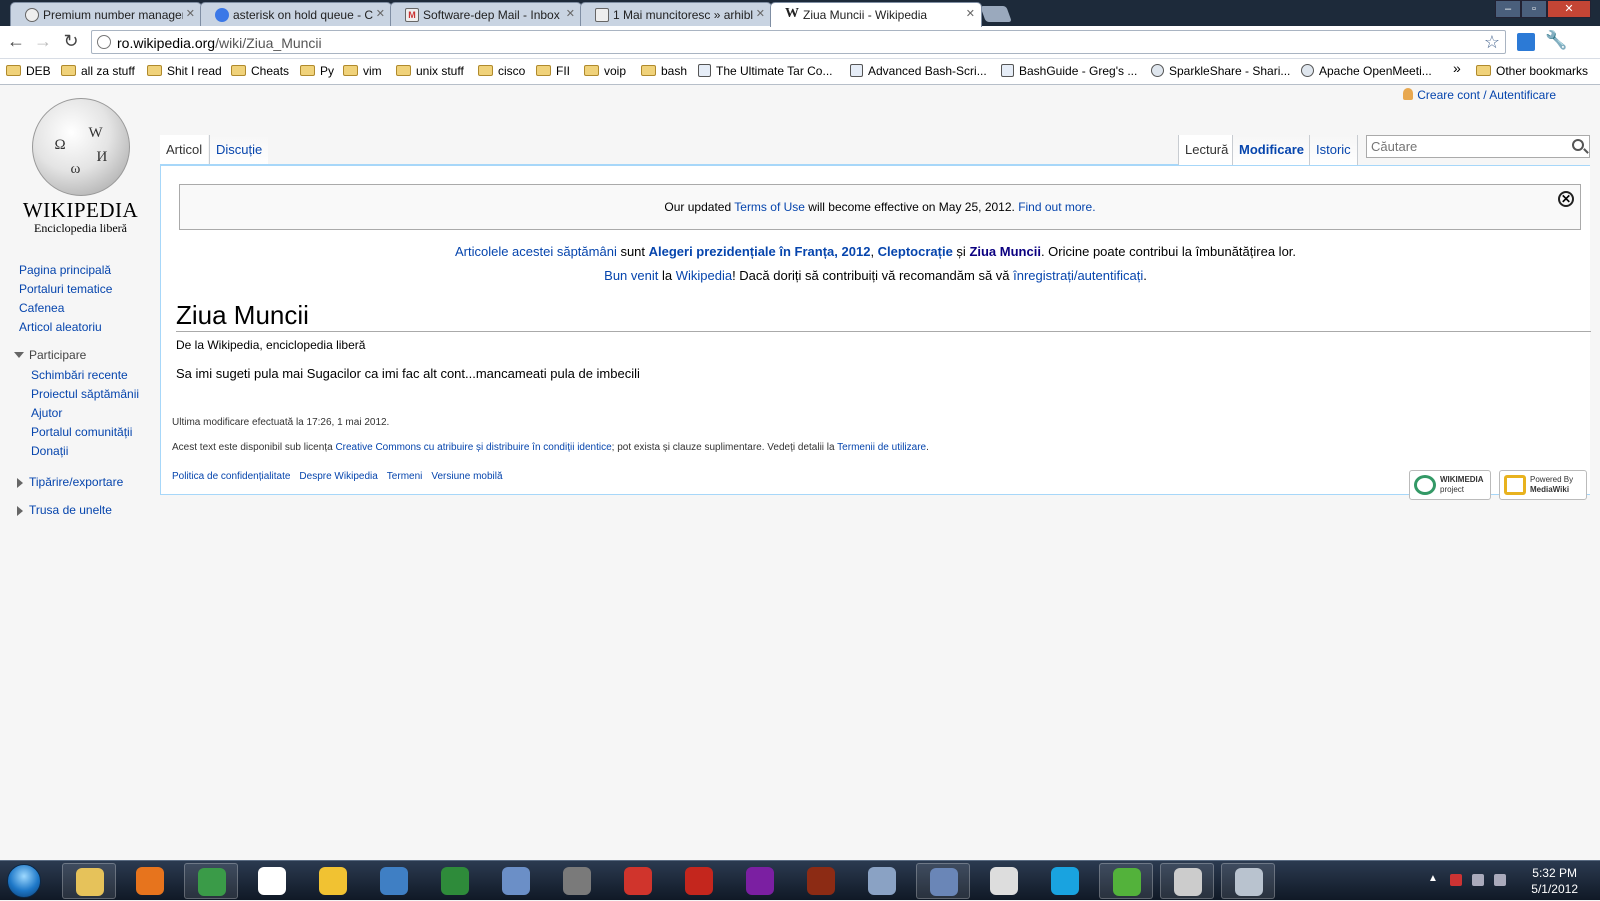  I want to click on tab-articol: Articol, so click(184, 150).